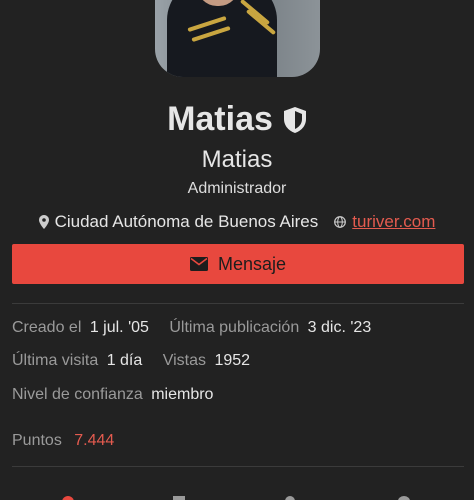 This screenshot has height=500, width=474. Describe the element at coordinates (252, 263) in the screenshot. I see `message-button-label: Mensaje` at that location.